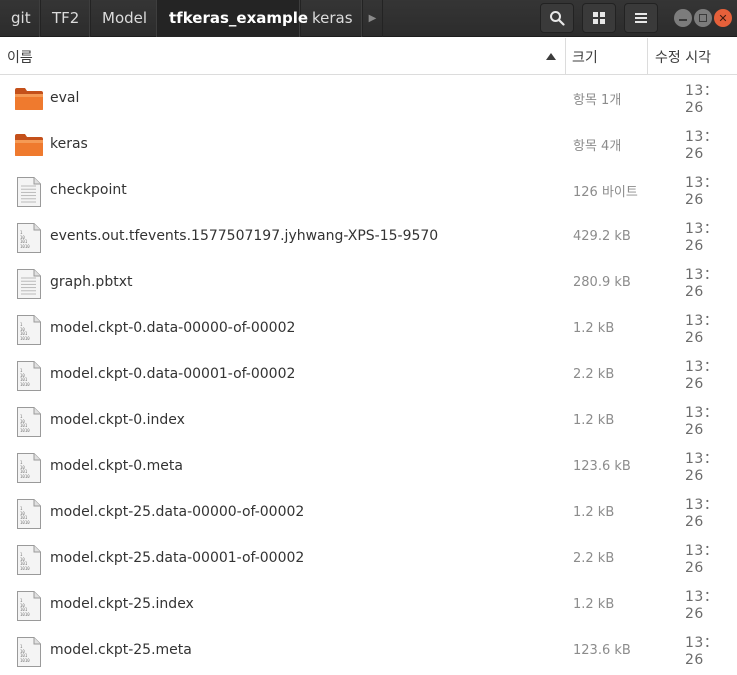 The width and height of the screenshot is (737, 675). What do you see at coordinates (66, 18) in the screenshot?
I see `breadcrumb-tf2: TF2` at bounding box center [66, 18].